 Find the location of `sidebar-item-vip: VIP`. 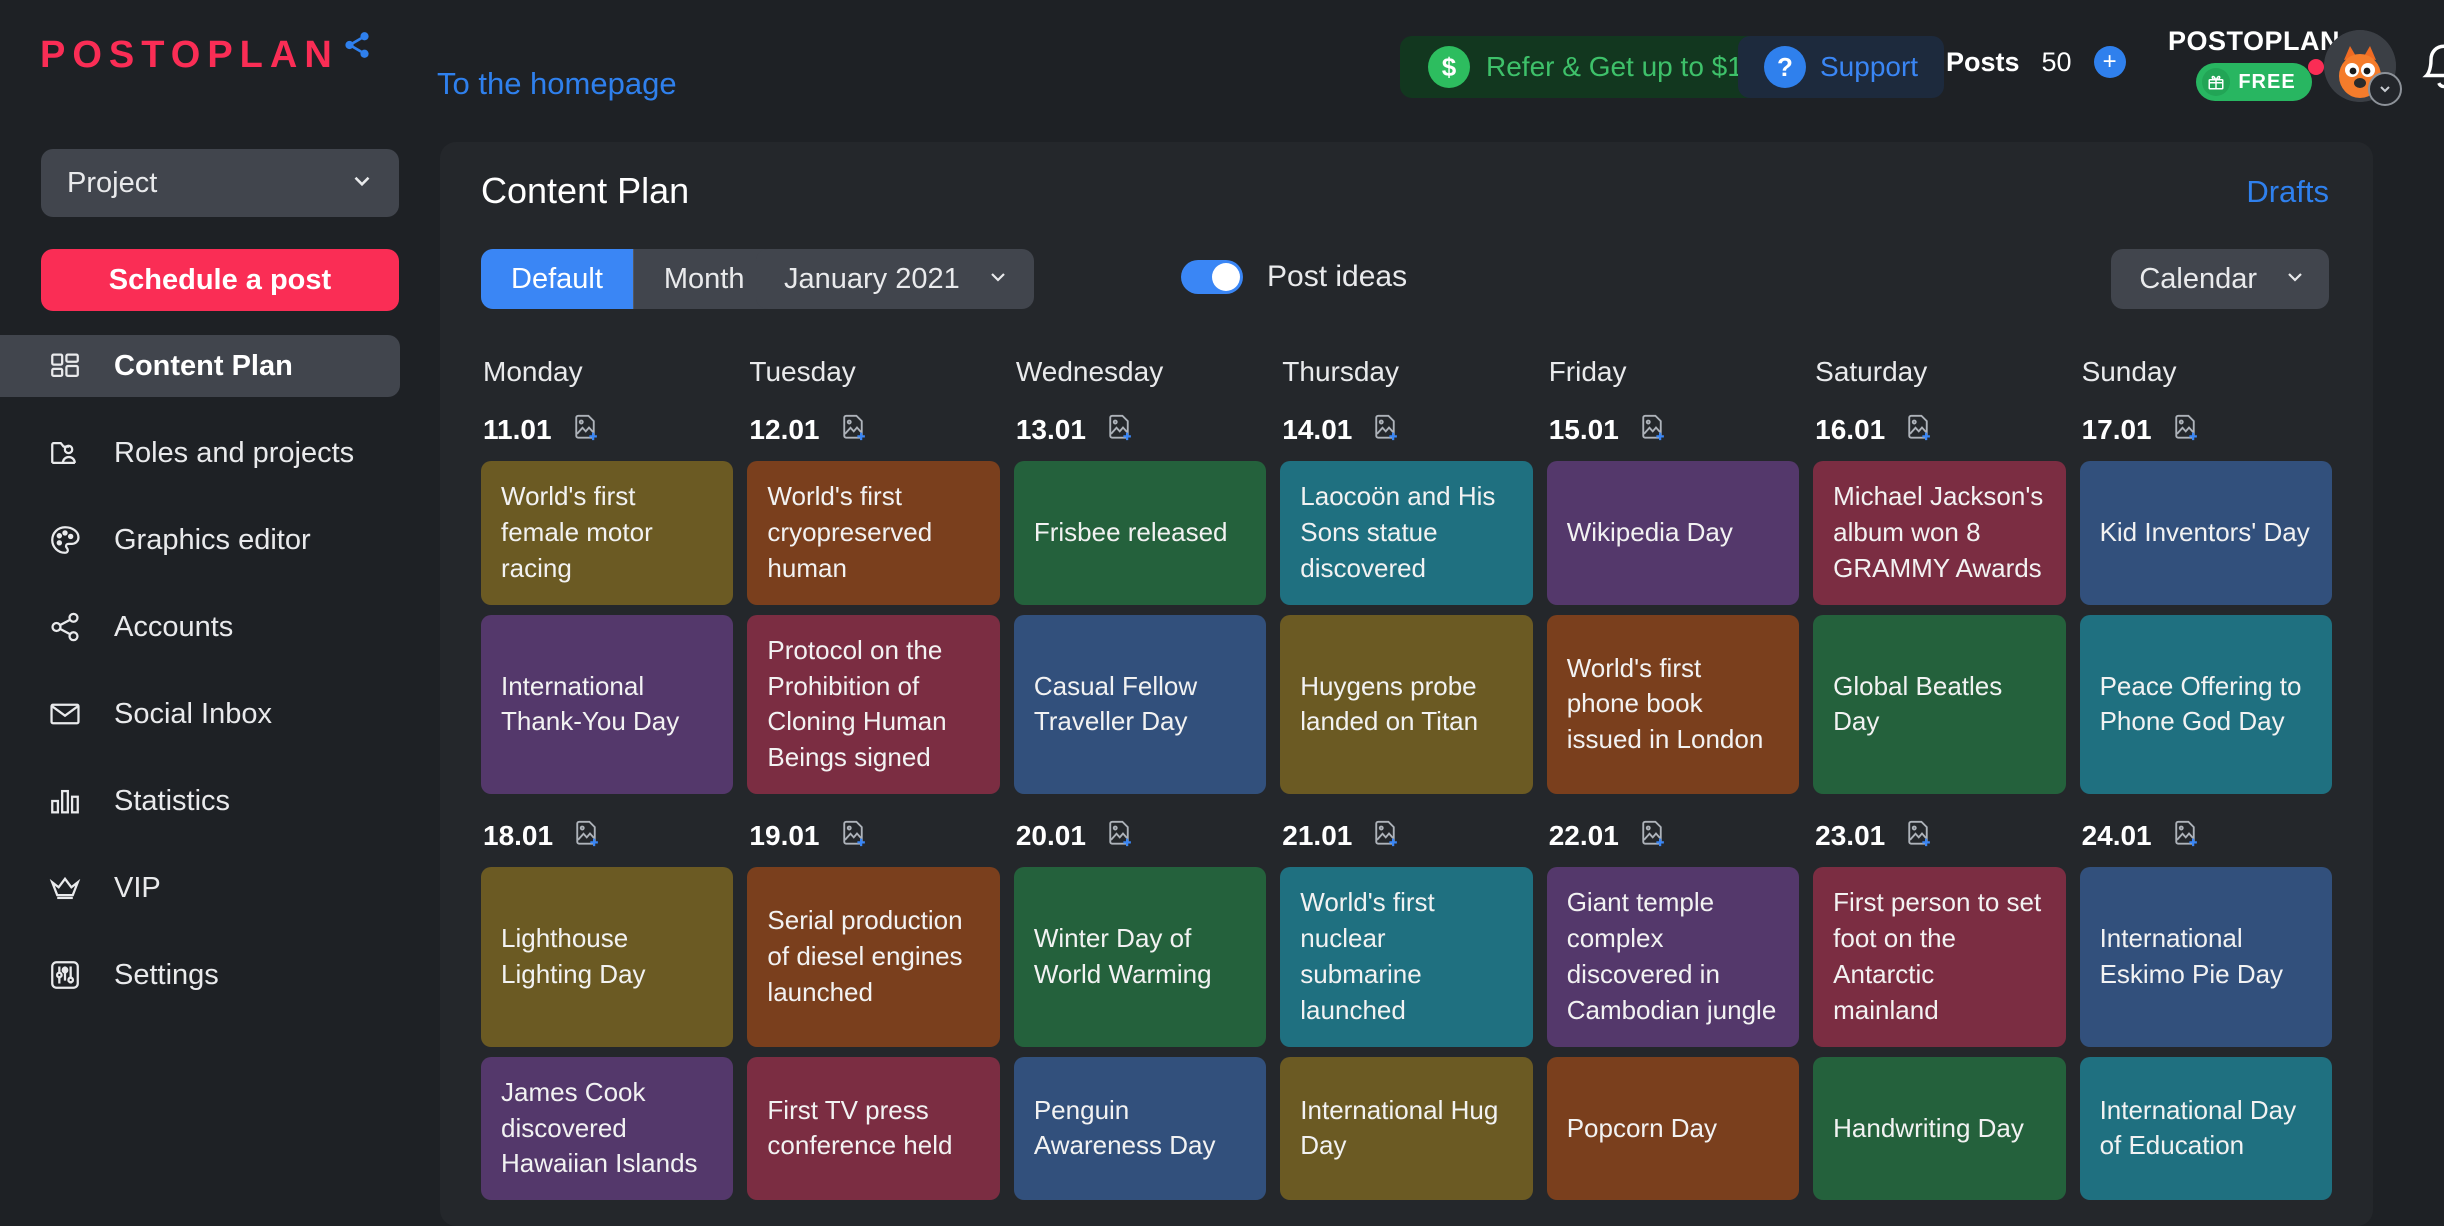

sidebar-item-vip: VIP is located at coordinates (200, 888).